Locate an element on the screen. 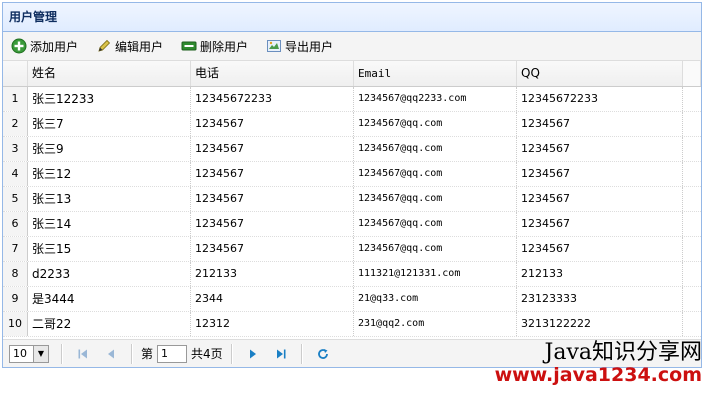  last-page-icon is located at coordinates (281, 353).